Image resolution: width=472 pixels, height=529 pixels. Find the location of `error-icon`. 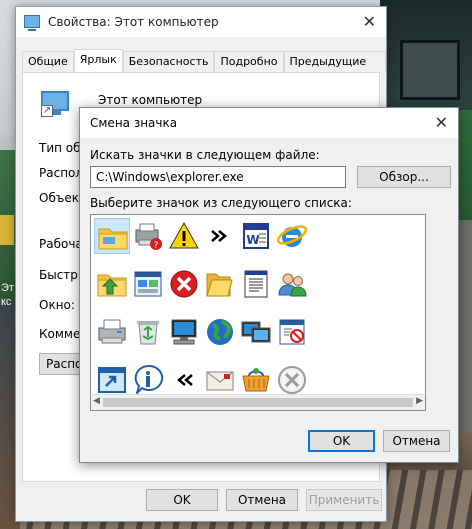

error-icon is located at coordinates (184, 284).